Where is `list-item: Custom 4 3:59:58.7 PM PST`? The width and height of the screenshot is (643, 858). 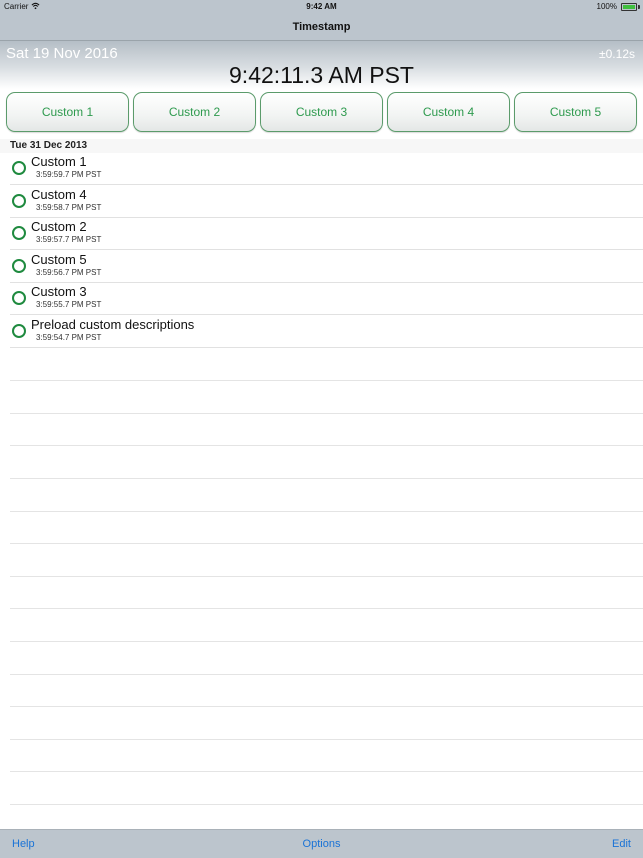
list-item: Custom 4 3:59:58.7 PM PST is located at coordinates (321, 202).